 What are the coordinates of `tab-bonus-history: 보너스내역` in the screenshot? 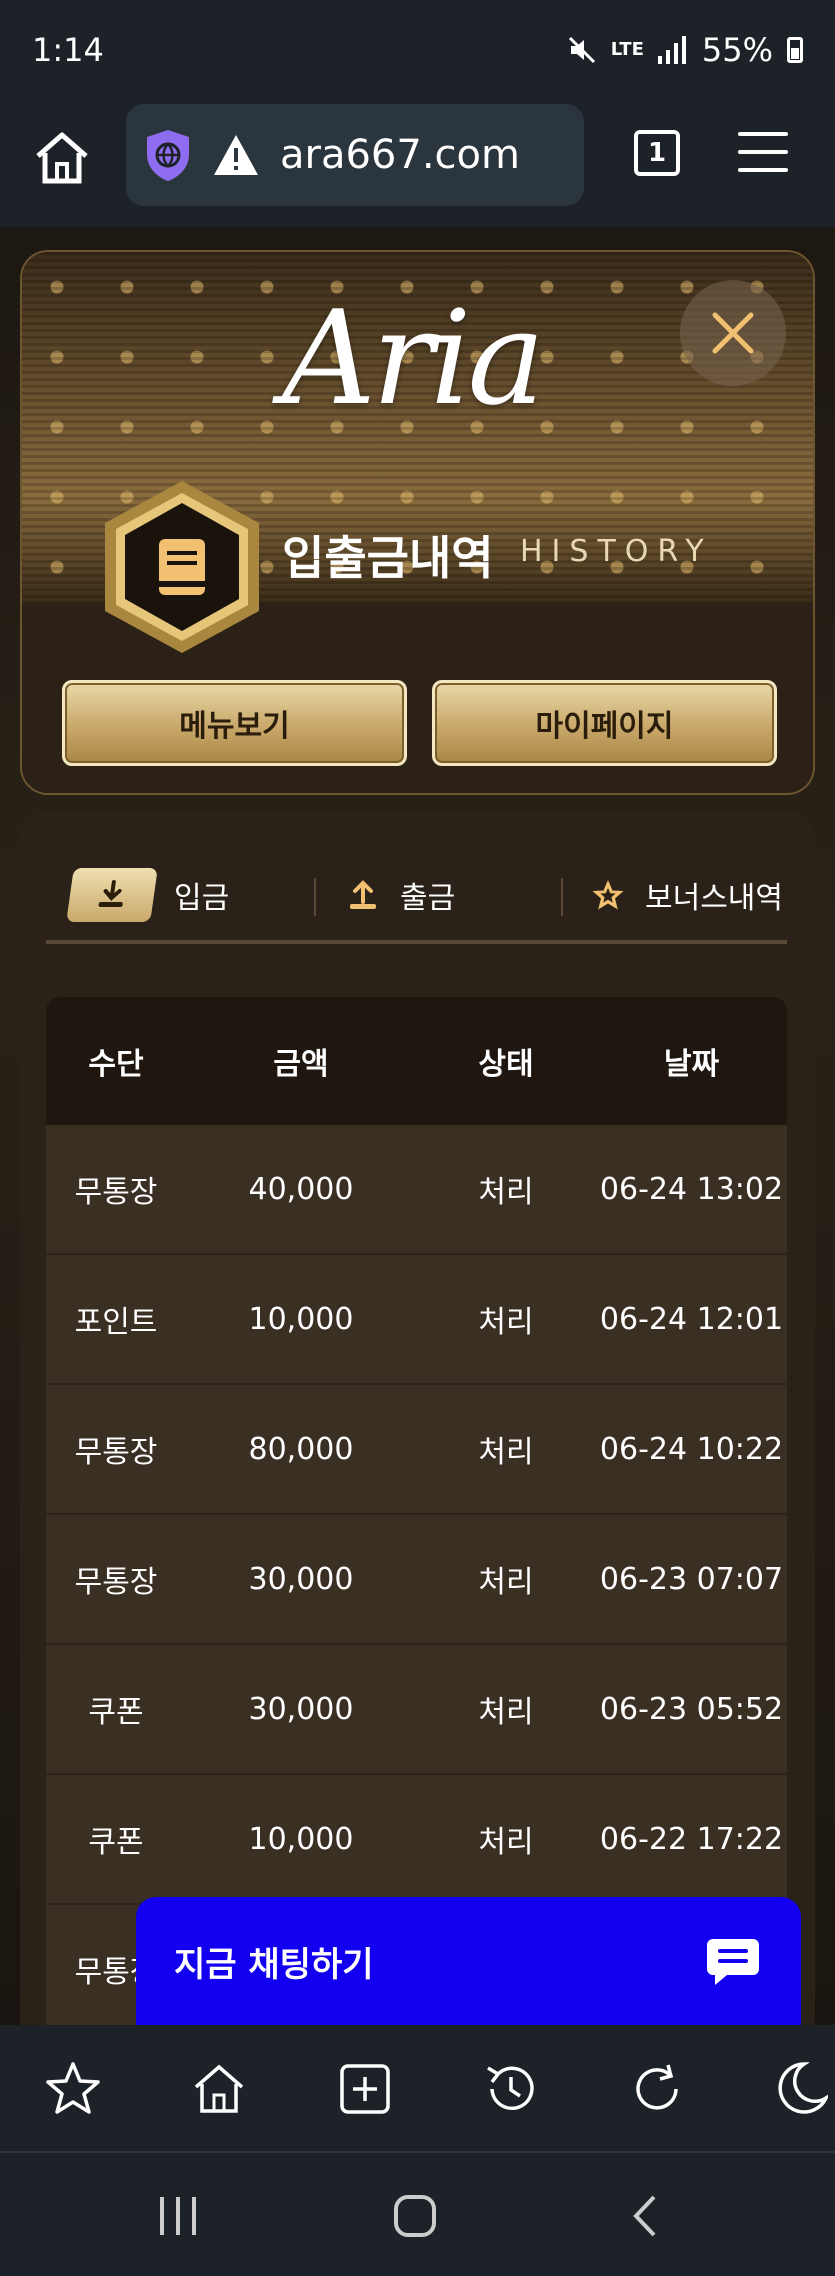 It's located at (687, 894).